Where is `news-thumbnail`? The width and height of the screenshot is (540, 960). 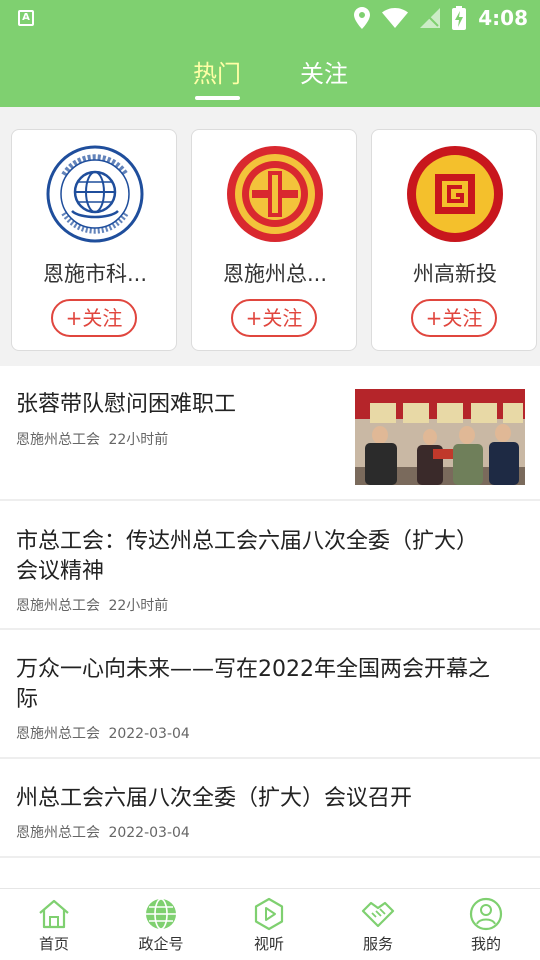
news-thumbnail is located at coordinates (440, 437).